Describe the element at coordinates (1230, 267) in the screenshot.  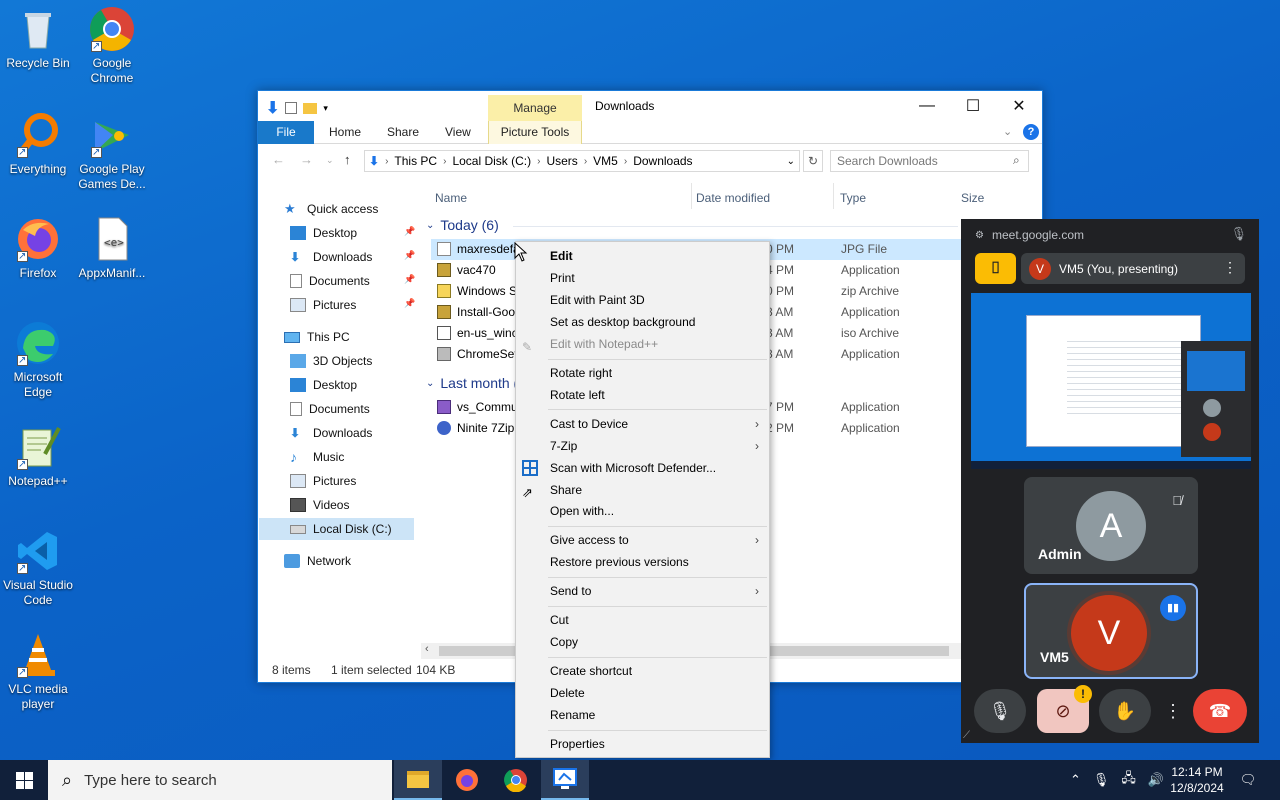
I see `more-vert-icon: ⋮` at that location.